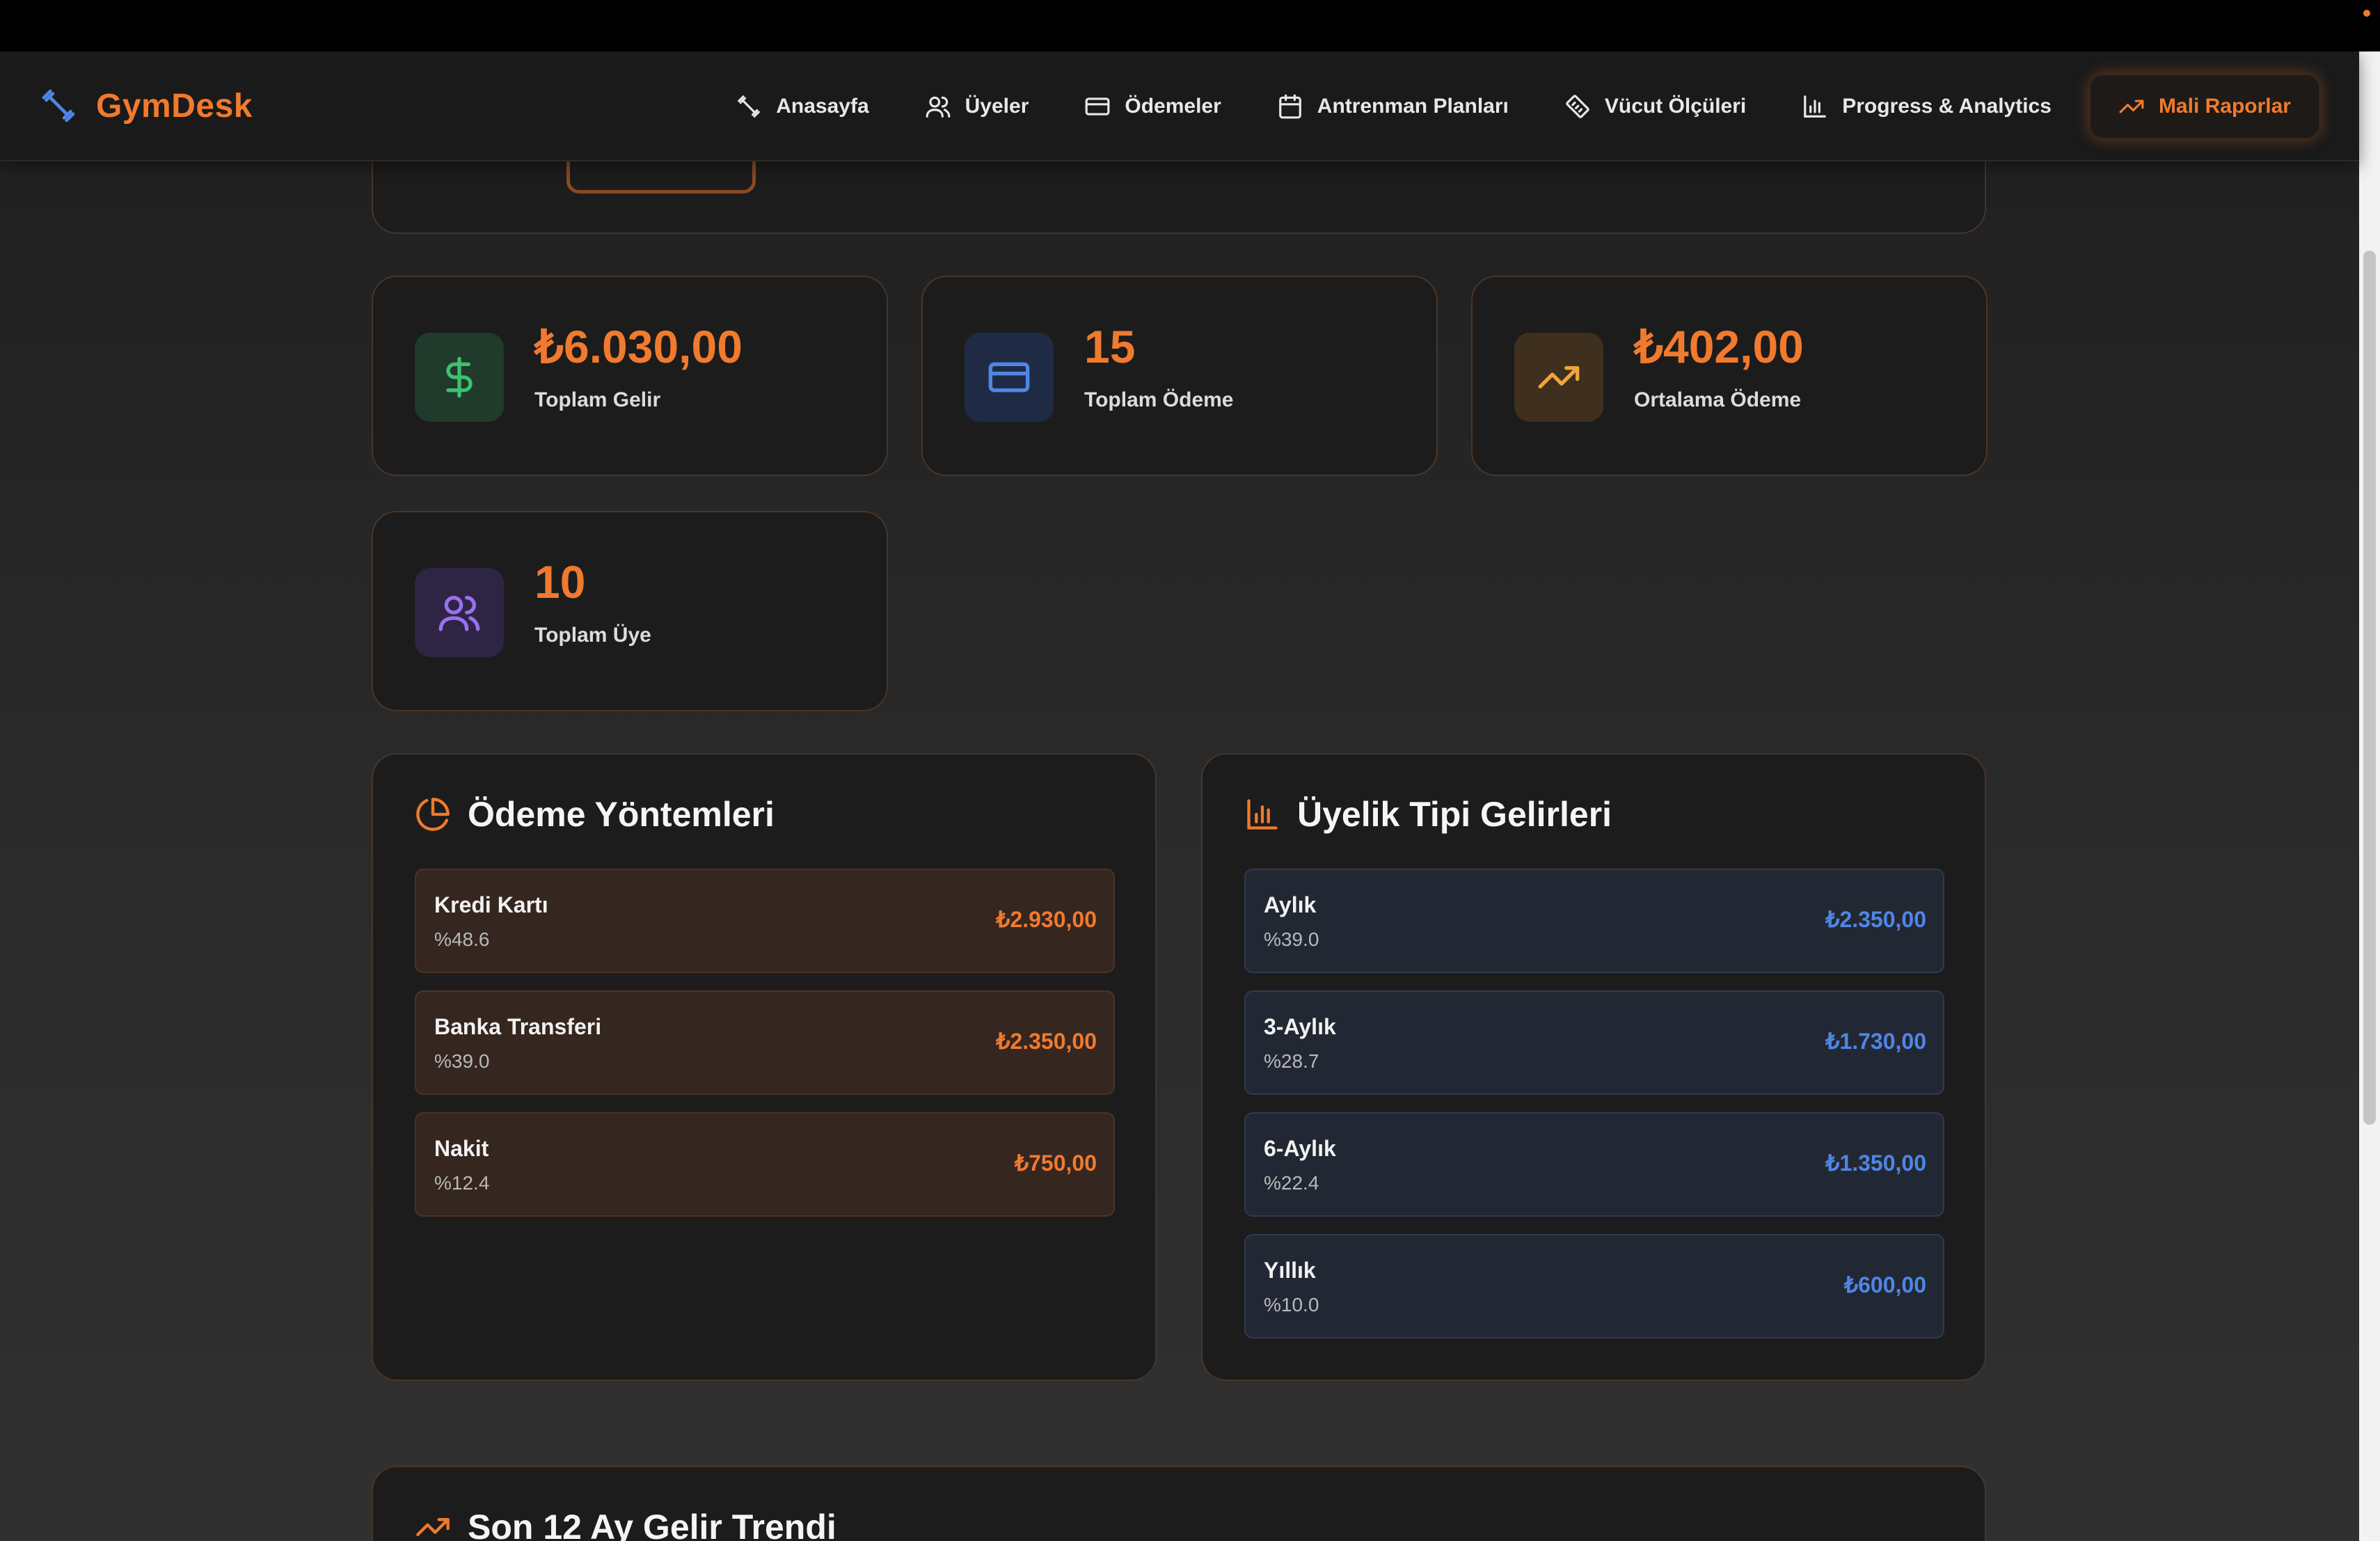 Image resolution: width=2380 pixels, height=1541 pixels. What do you see at coordinates (1291, 1061) in the screenshot?
I see `row-percent: %28.7` at bounding box center [1291, 1061].